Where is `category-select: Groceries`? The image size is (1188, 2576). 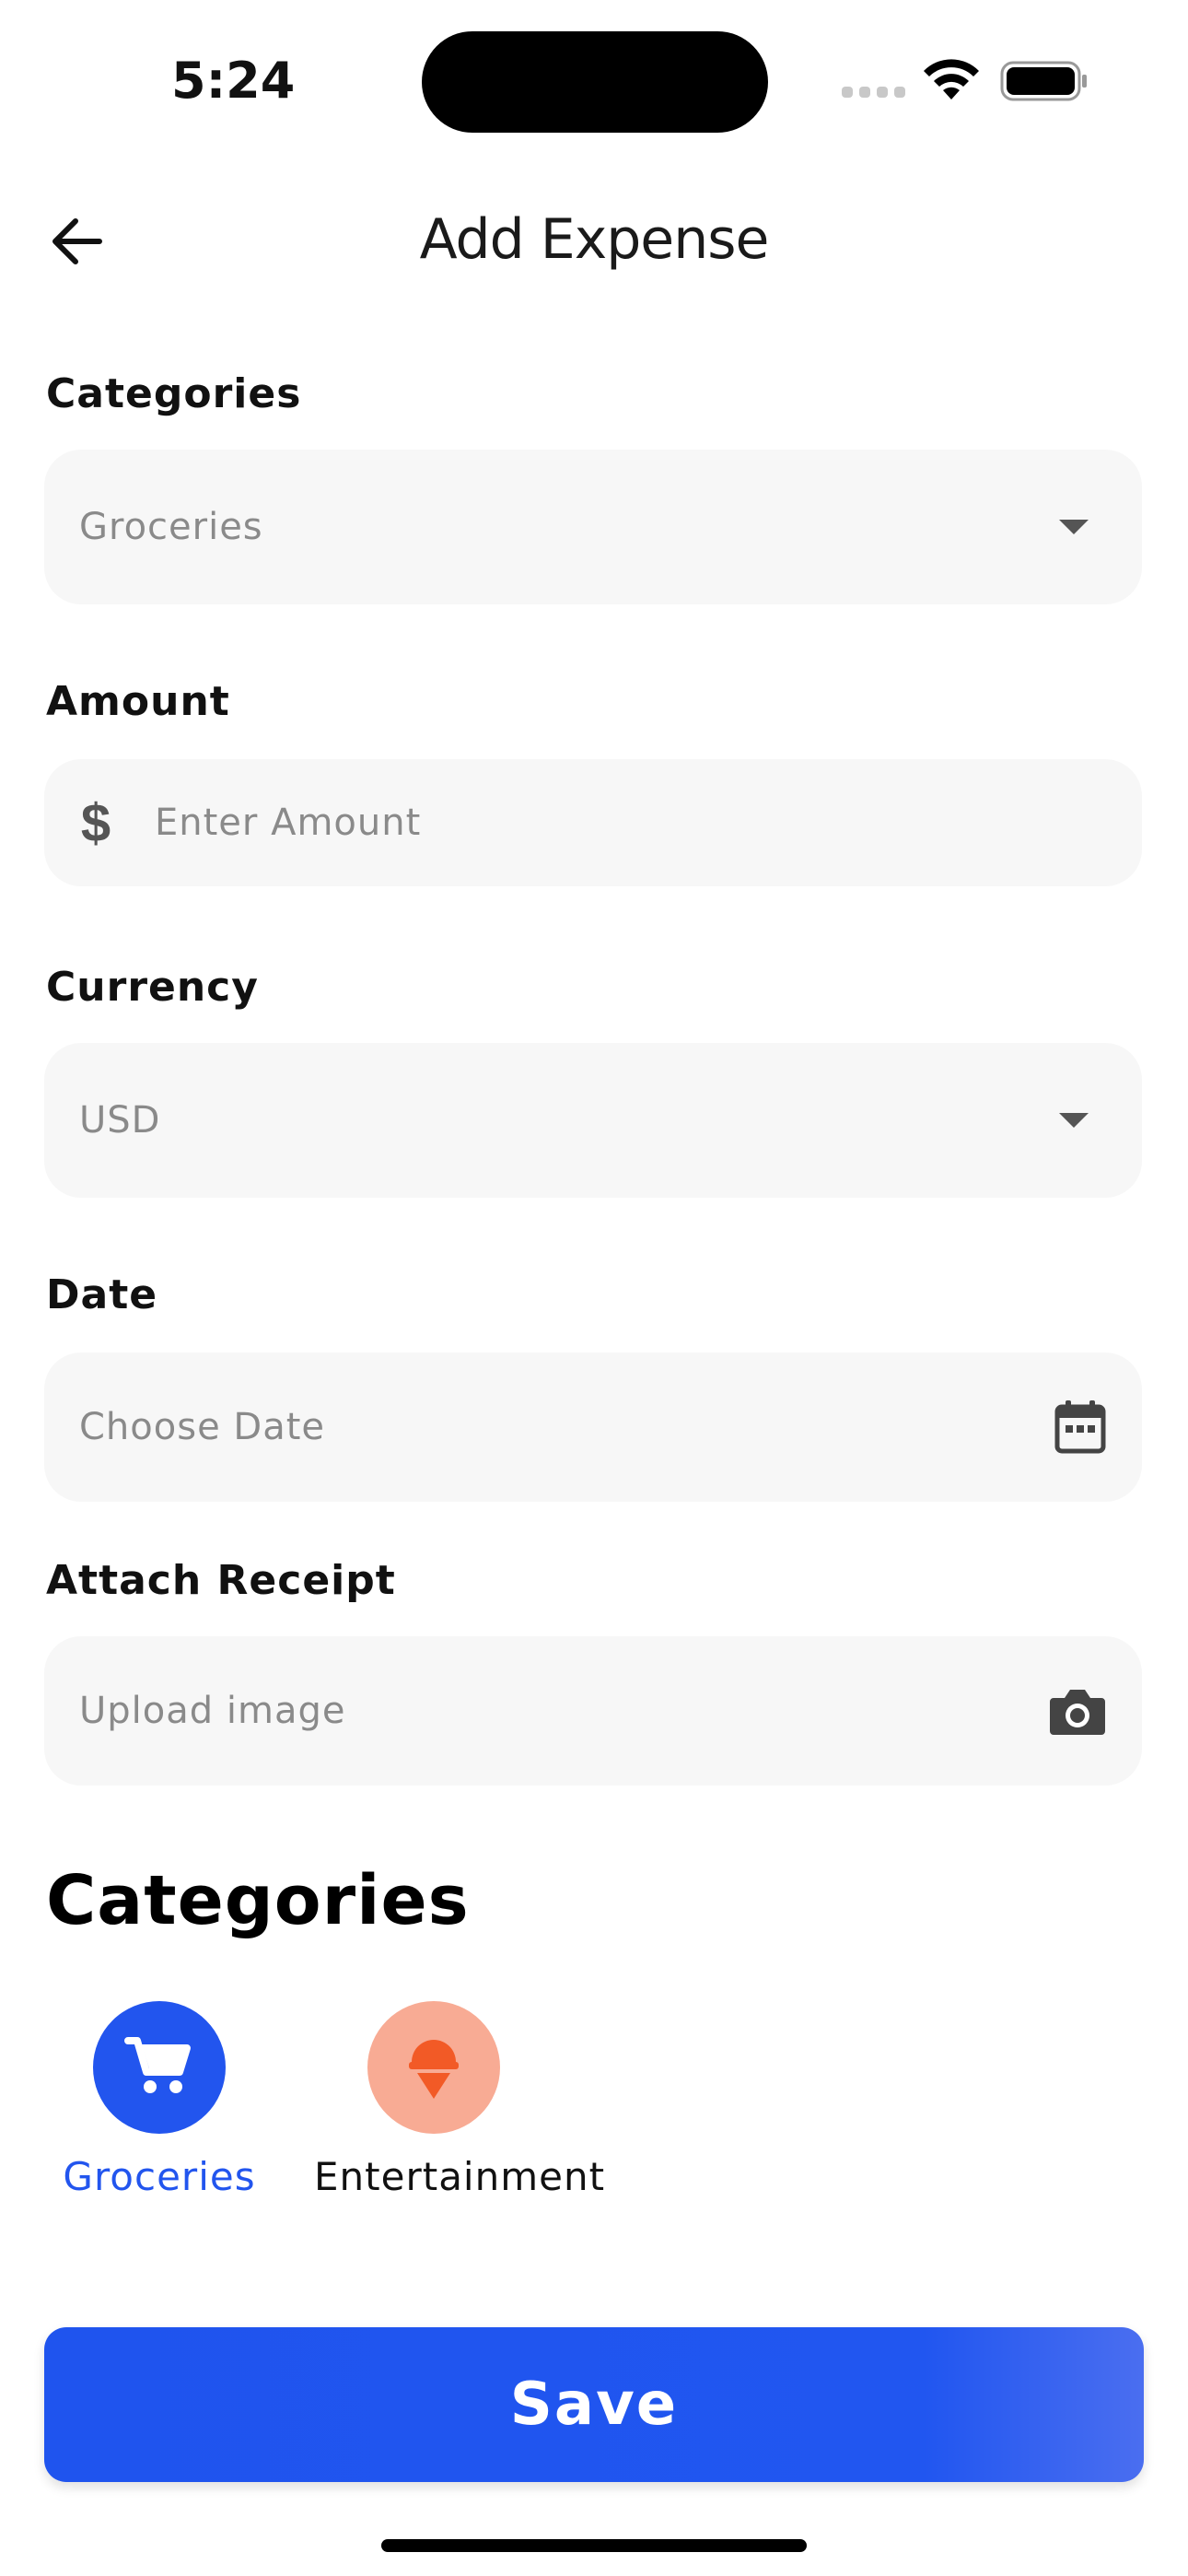 category-select: Groceries is located at coordinates (593, 527).